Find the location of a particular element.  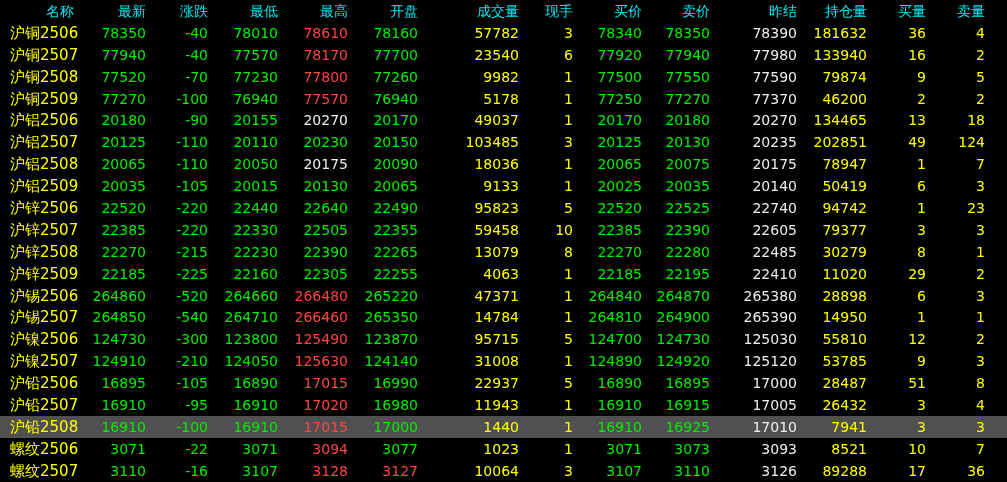

table-cell-text: 266460 is located at coordinates (320, 317).